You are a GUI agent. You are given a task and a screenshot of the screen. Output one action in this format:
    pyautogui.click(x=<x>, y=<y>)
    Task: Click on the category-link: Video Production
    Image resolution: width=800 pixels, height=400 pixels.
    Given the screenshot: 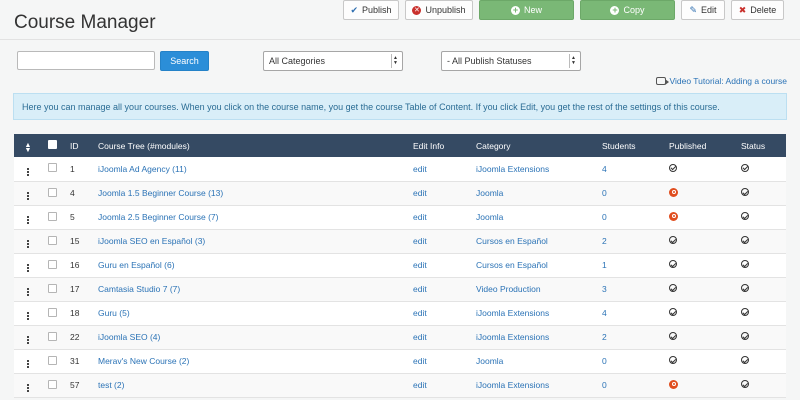 What is the action you would take?
    pyautogui.click(x=508, y=289)
    